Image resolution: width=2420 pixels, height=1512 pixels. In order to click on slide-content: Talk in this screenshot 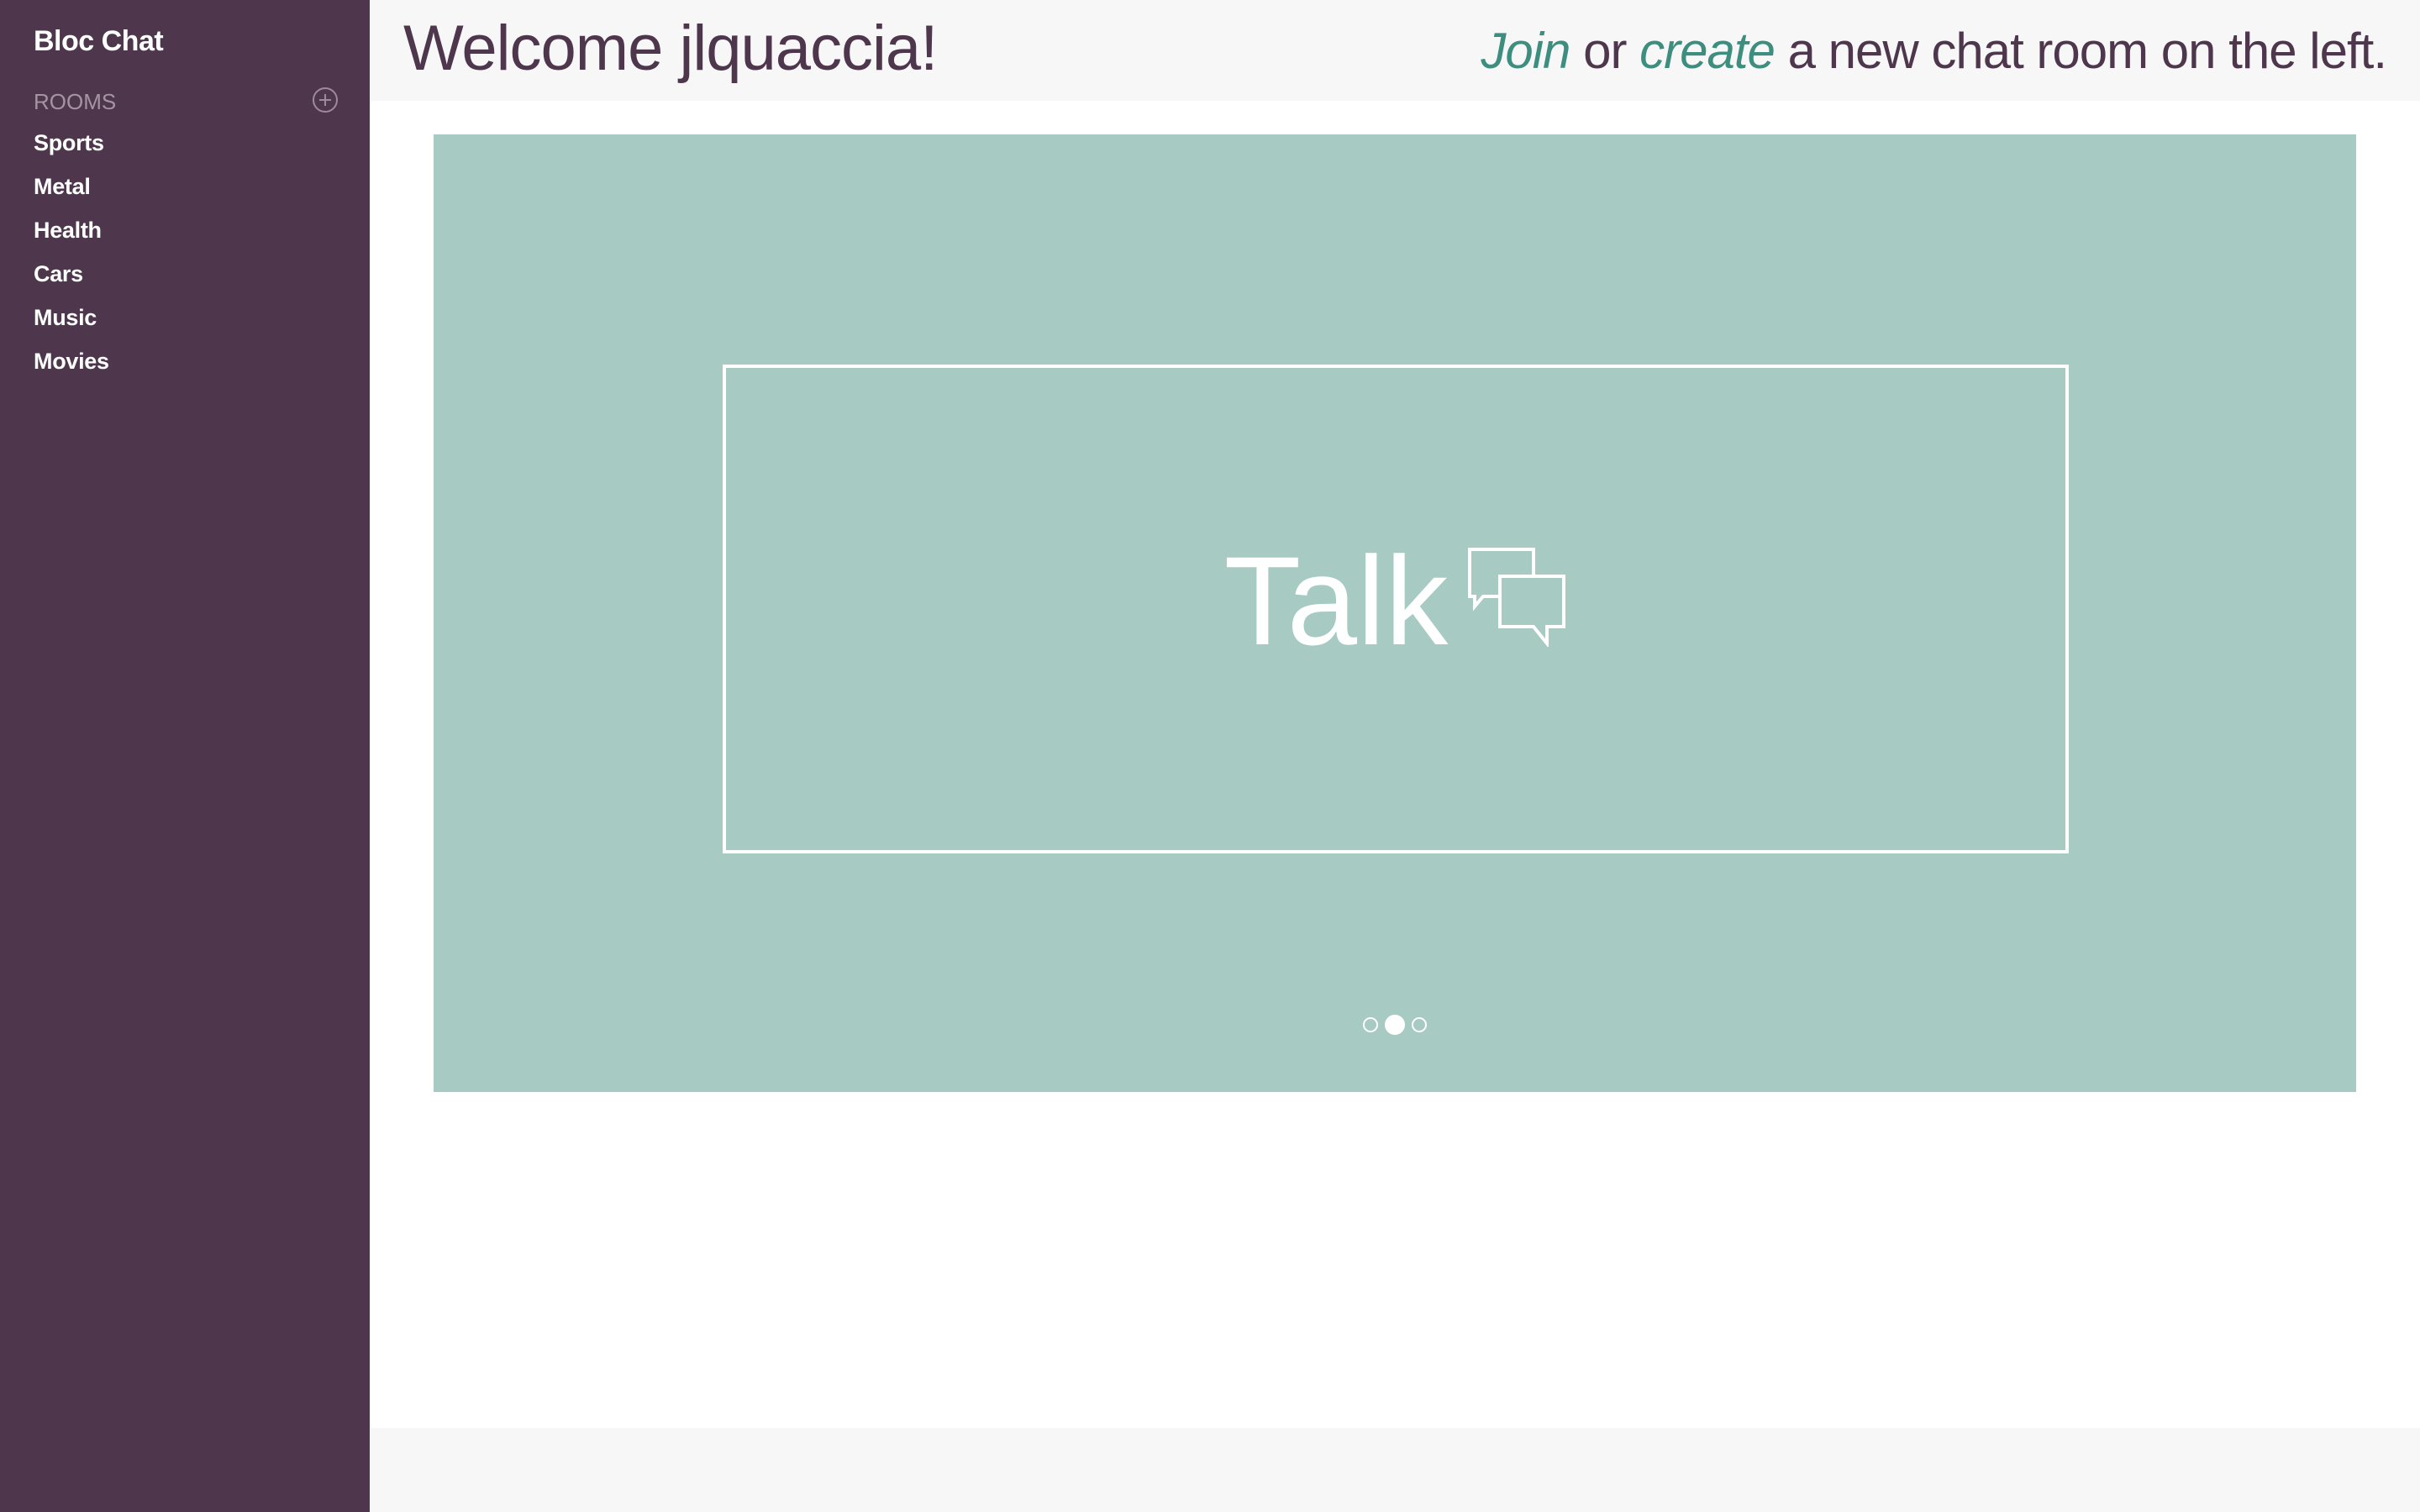, I will do `click(1395, 596)`.